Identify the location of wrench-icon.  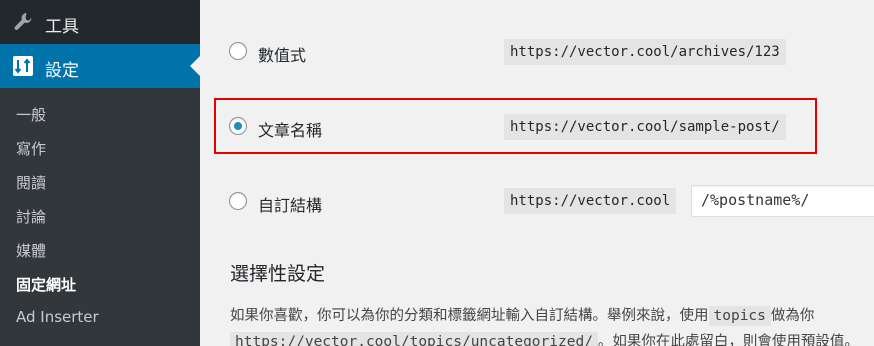
(23, 21).